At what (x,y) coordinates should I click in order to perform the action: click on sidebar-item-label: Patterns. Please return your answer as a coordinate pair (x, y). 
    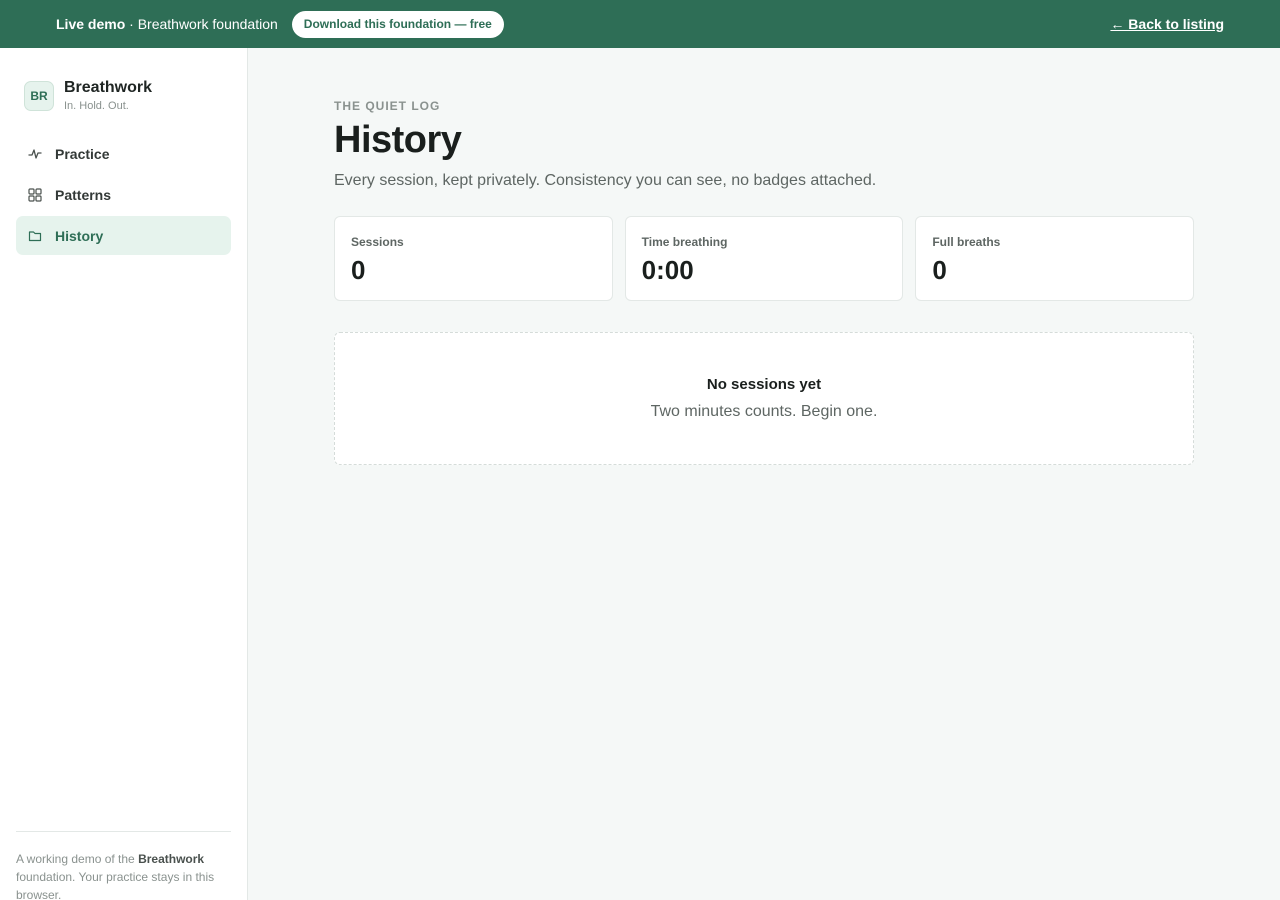
    Looking at the image, I should click on (83, 194).